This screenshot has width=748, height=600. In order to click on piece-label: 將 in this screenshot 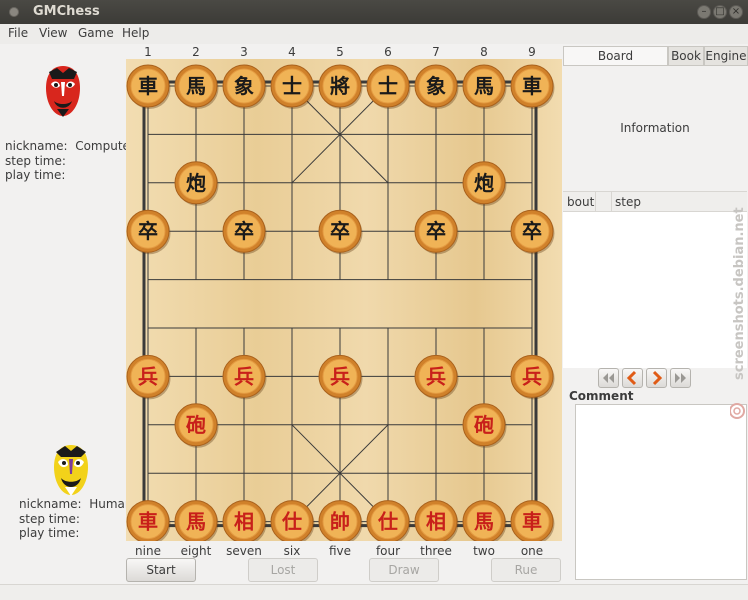, I will do `click(340, 86)`.